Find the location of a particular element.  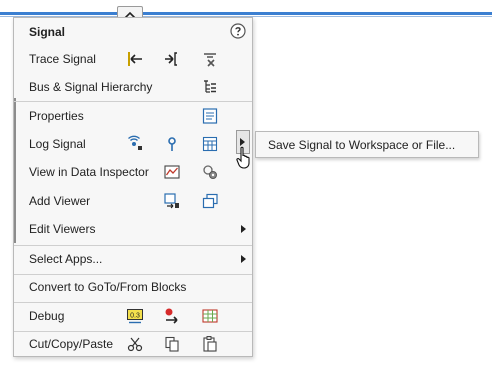

trace-to-source-icon is located at coordinates (135, 59).